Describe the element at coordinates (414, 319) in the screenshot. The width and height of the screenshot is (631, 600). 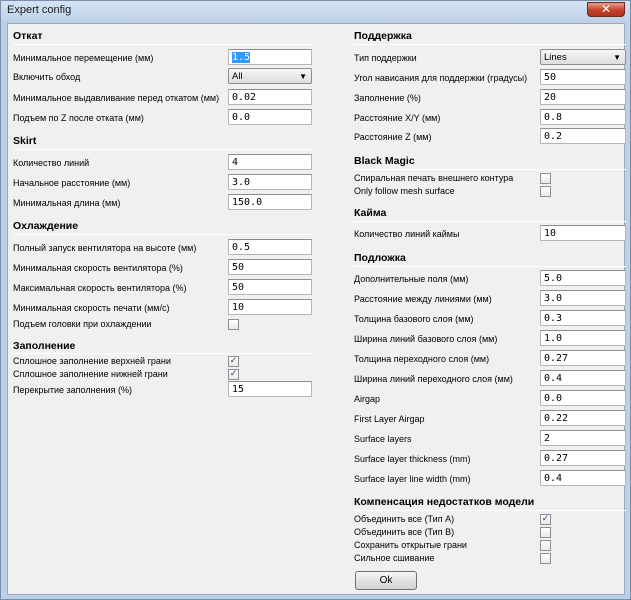
I see `raft-base-thickness-label: Толщина базового слоя (мм)` at that location.